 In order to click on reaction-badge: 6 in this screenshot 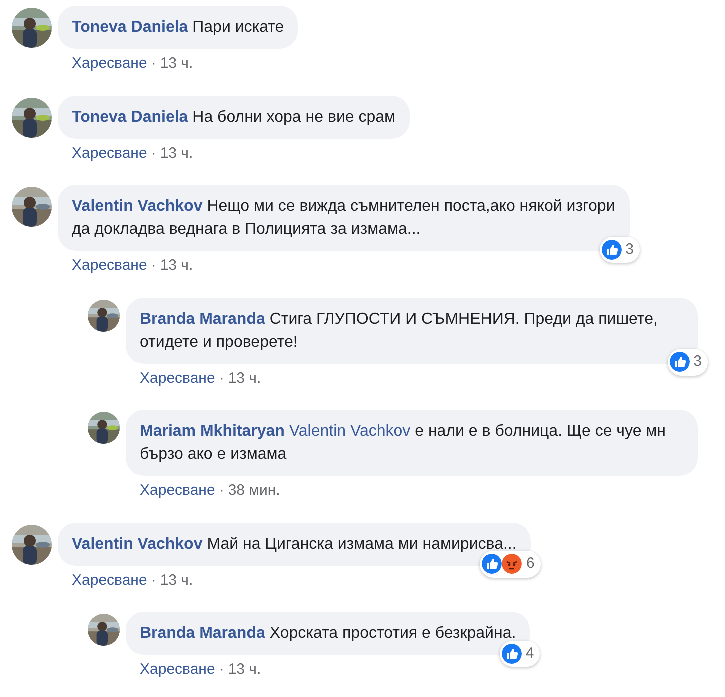, I will do `click(510, 564)`.